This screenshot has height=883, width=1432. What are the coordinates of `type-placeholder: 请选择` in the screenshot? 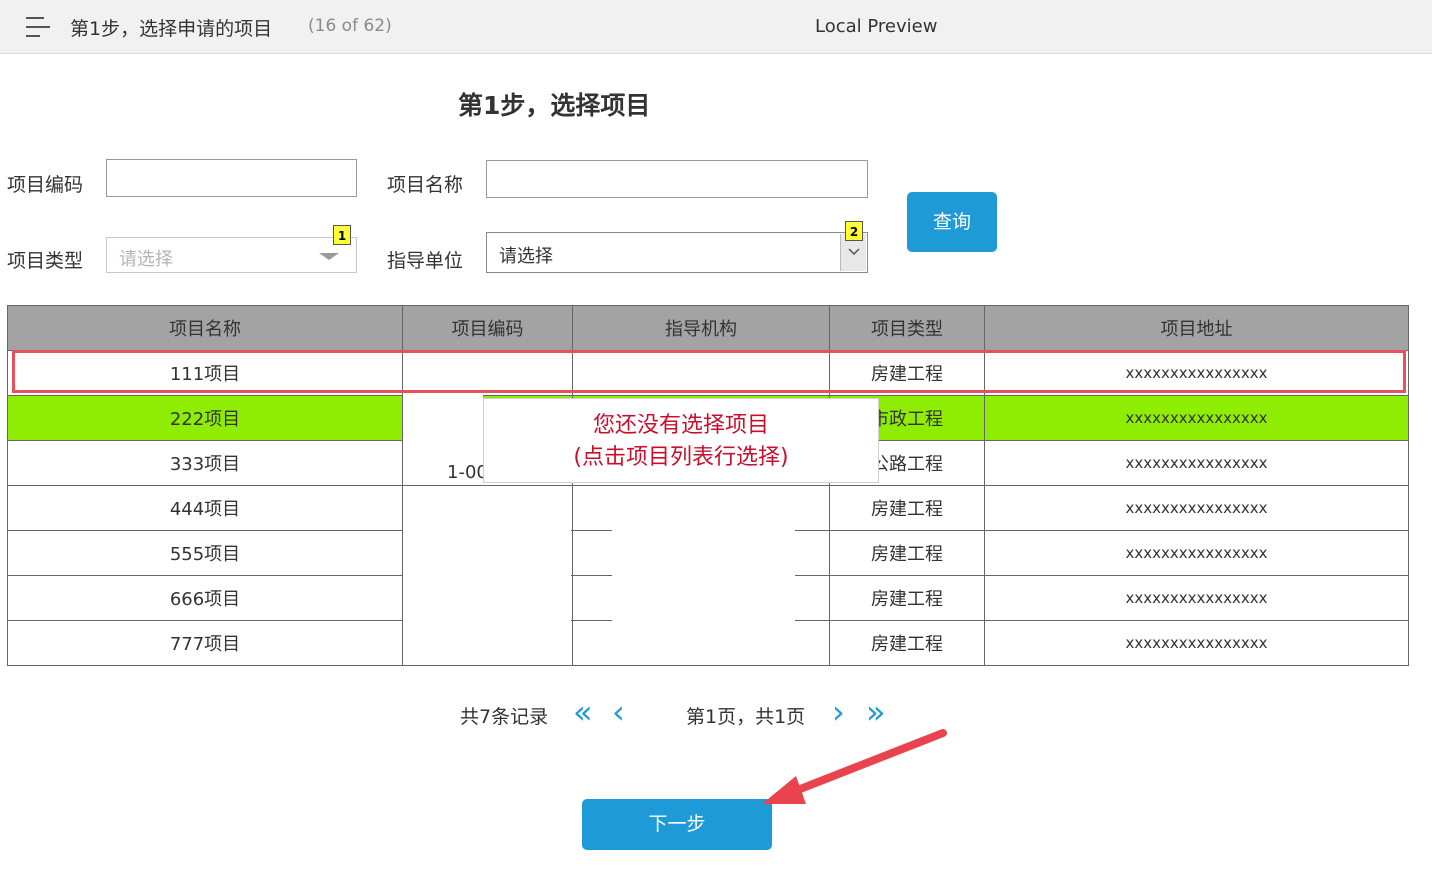 It's located at (146, 259).